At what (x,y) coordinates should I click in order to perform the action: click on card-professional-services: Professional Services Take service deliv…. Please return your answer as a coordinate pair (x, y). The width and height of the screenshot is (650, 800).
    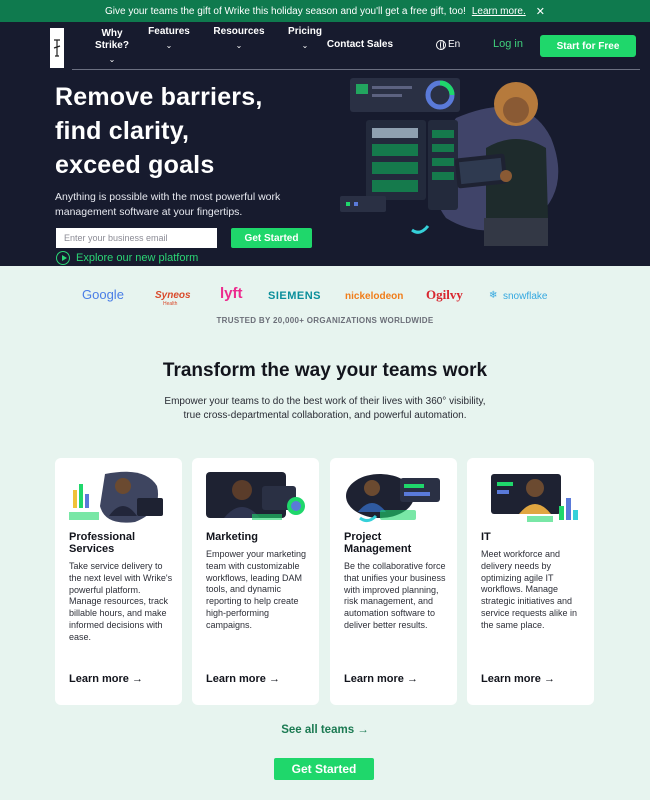
    Looking at the image, I should click on (118, 581).